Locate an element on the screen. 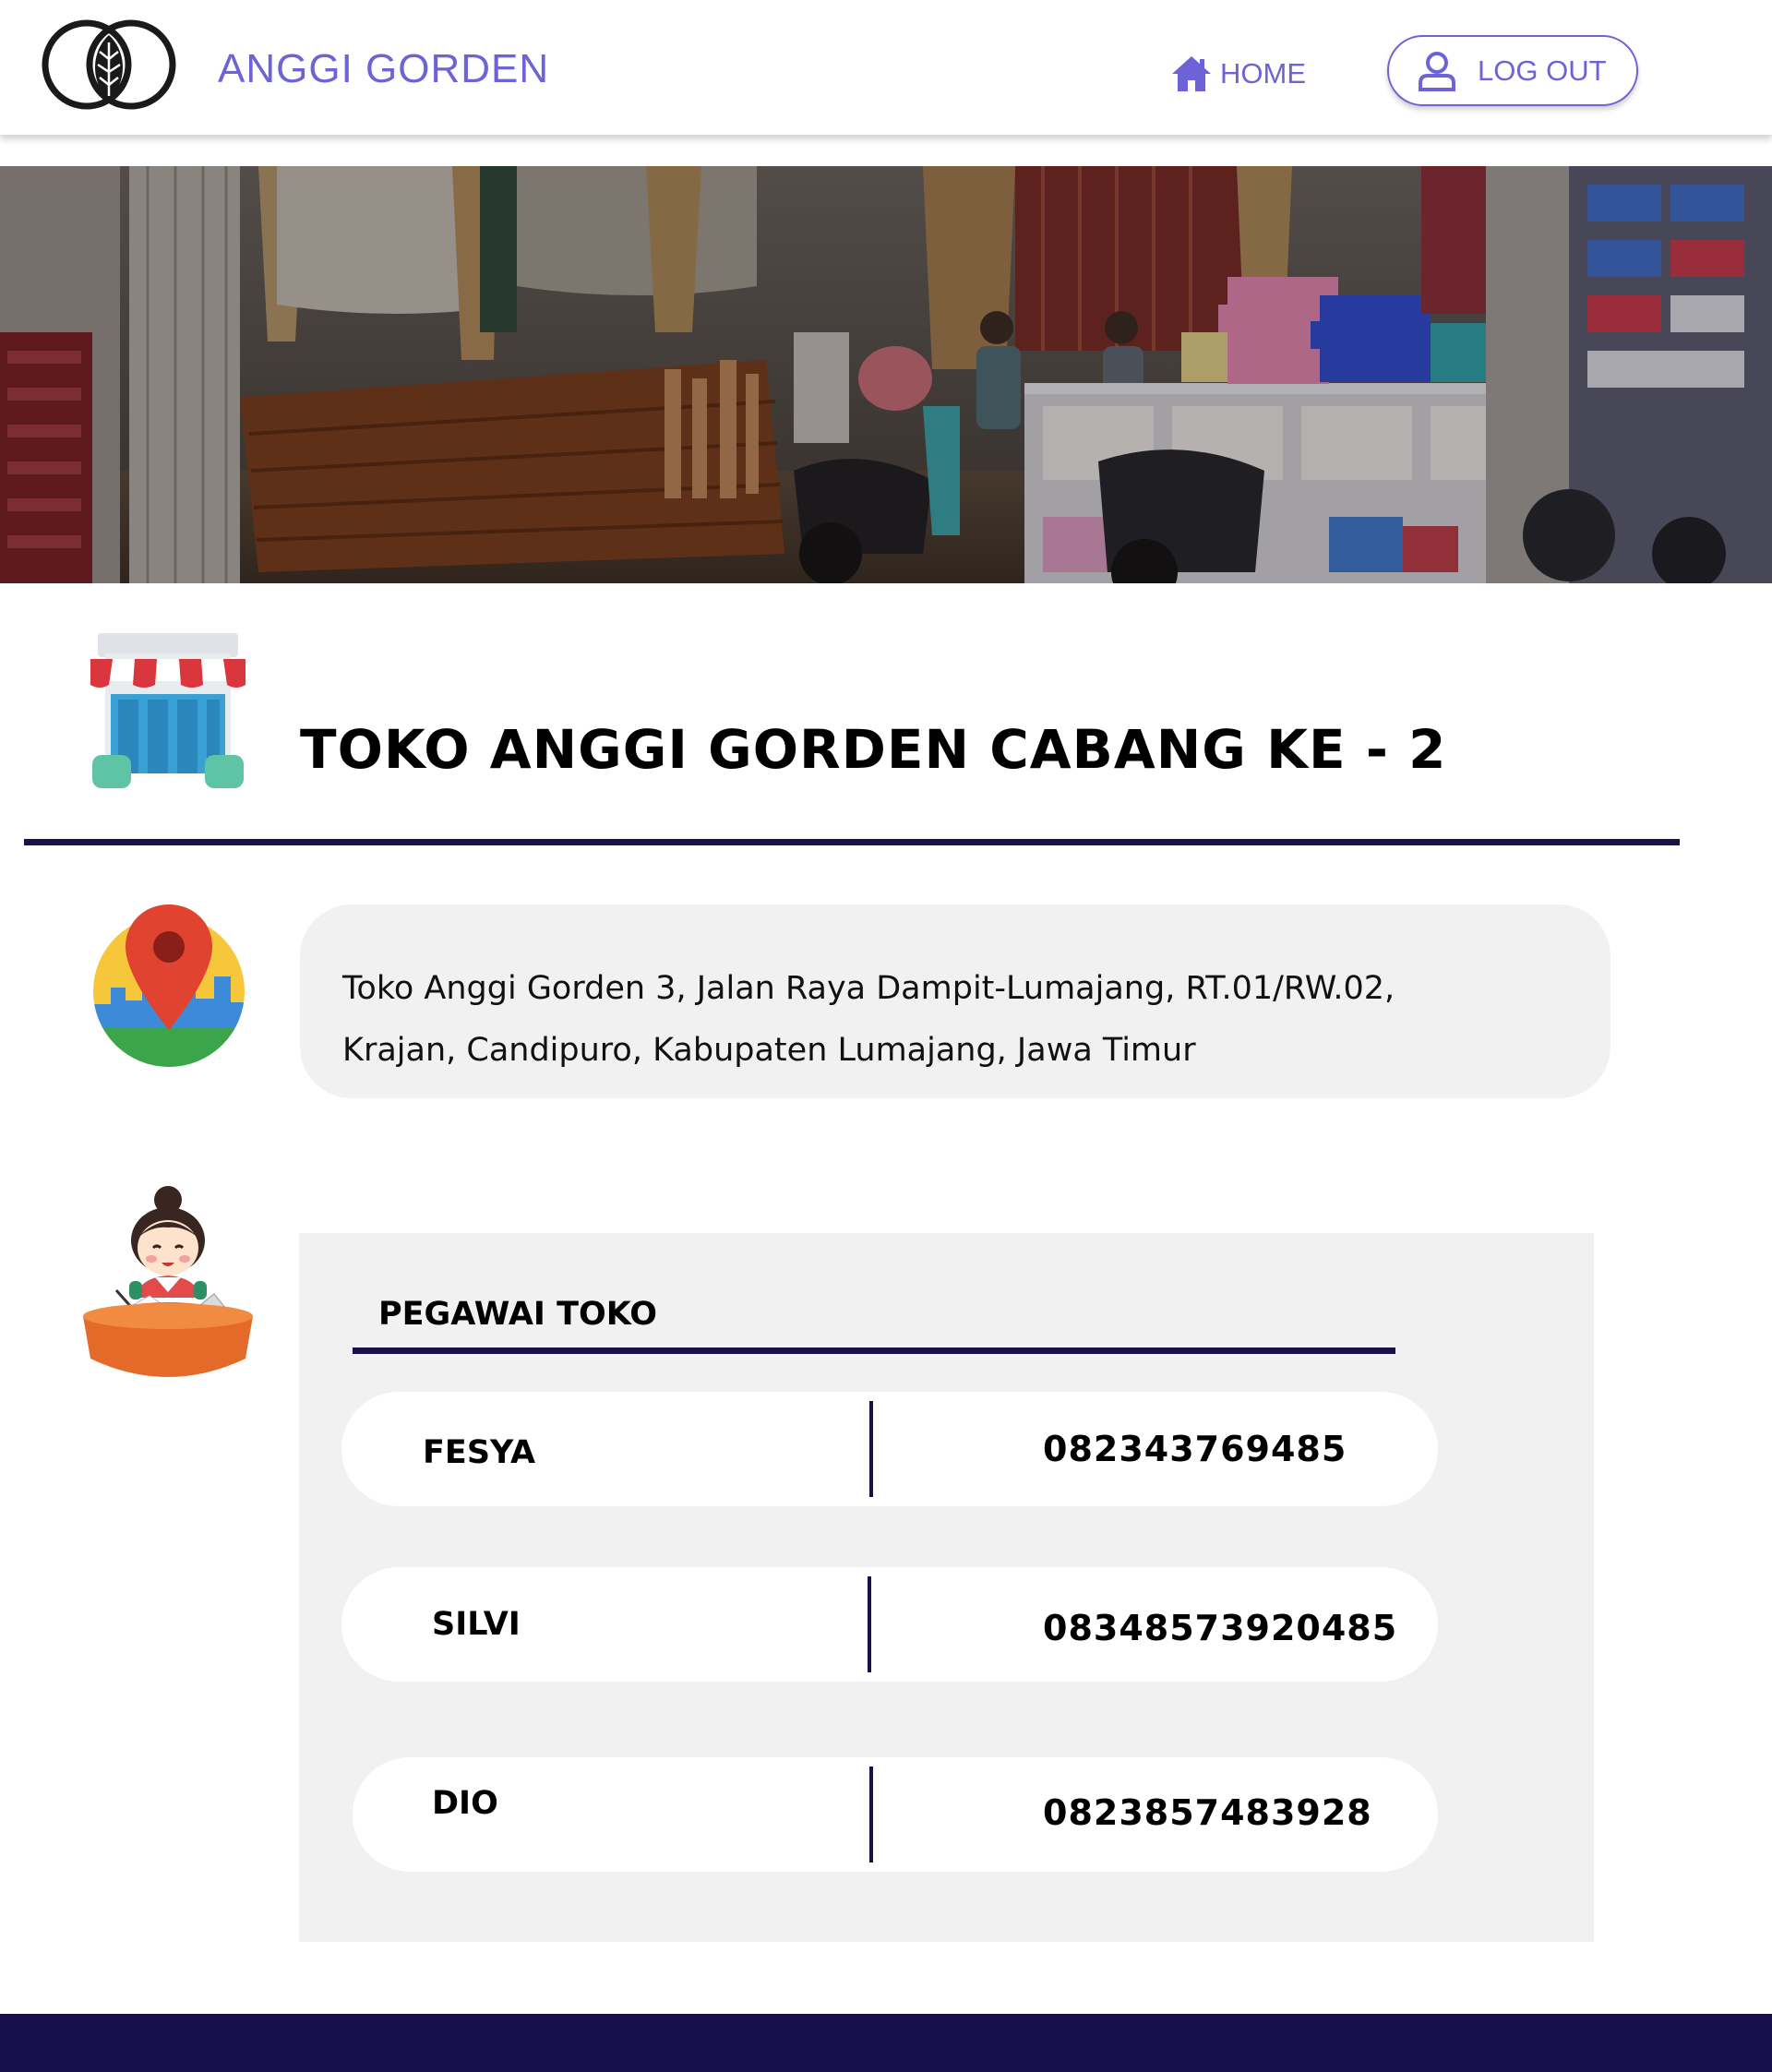 The image size is (1772, 2072). employee-name: FESYA is located at coordinates (480, 1452).